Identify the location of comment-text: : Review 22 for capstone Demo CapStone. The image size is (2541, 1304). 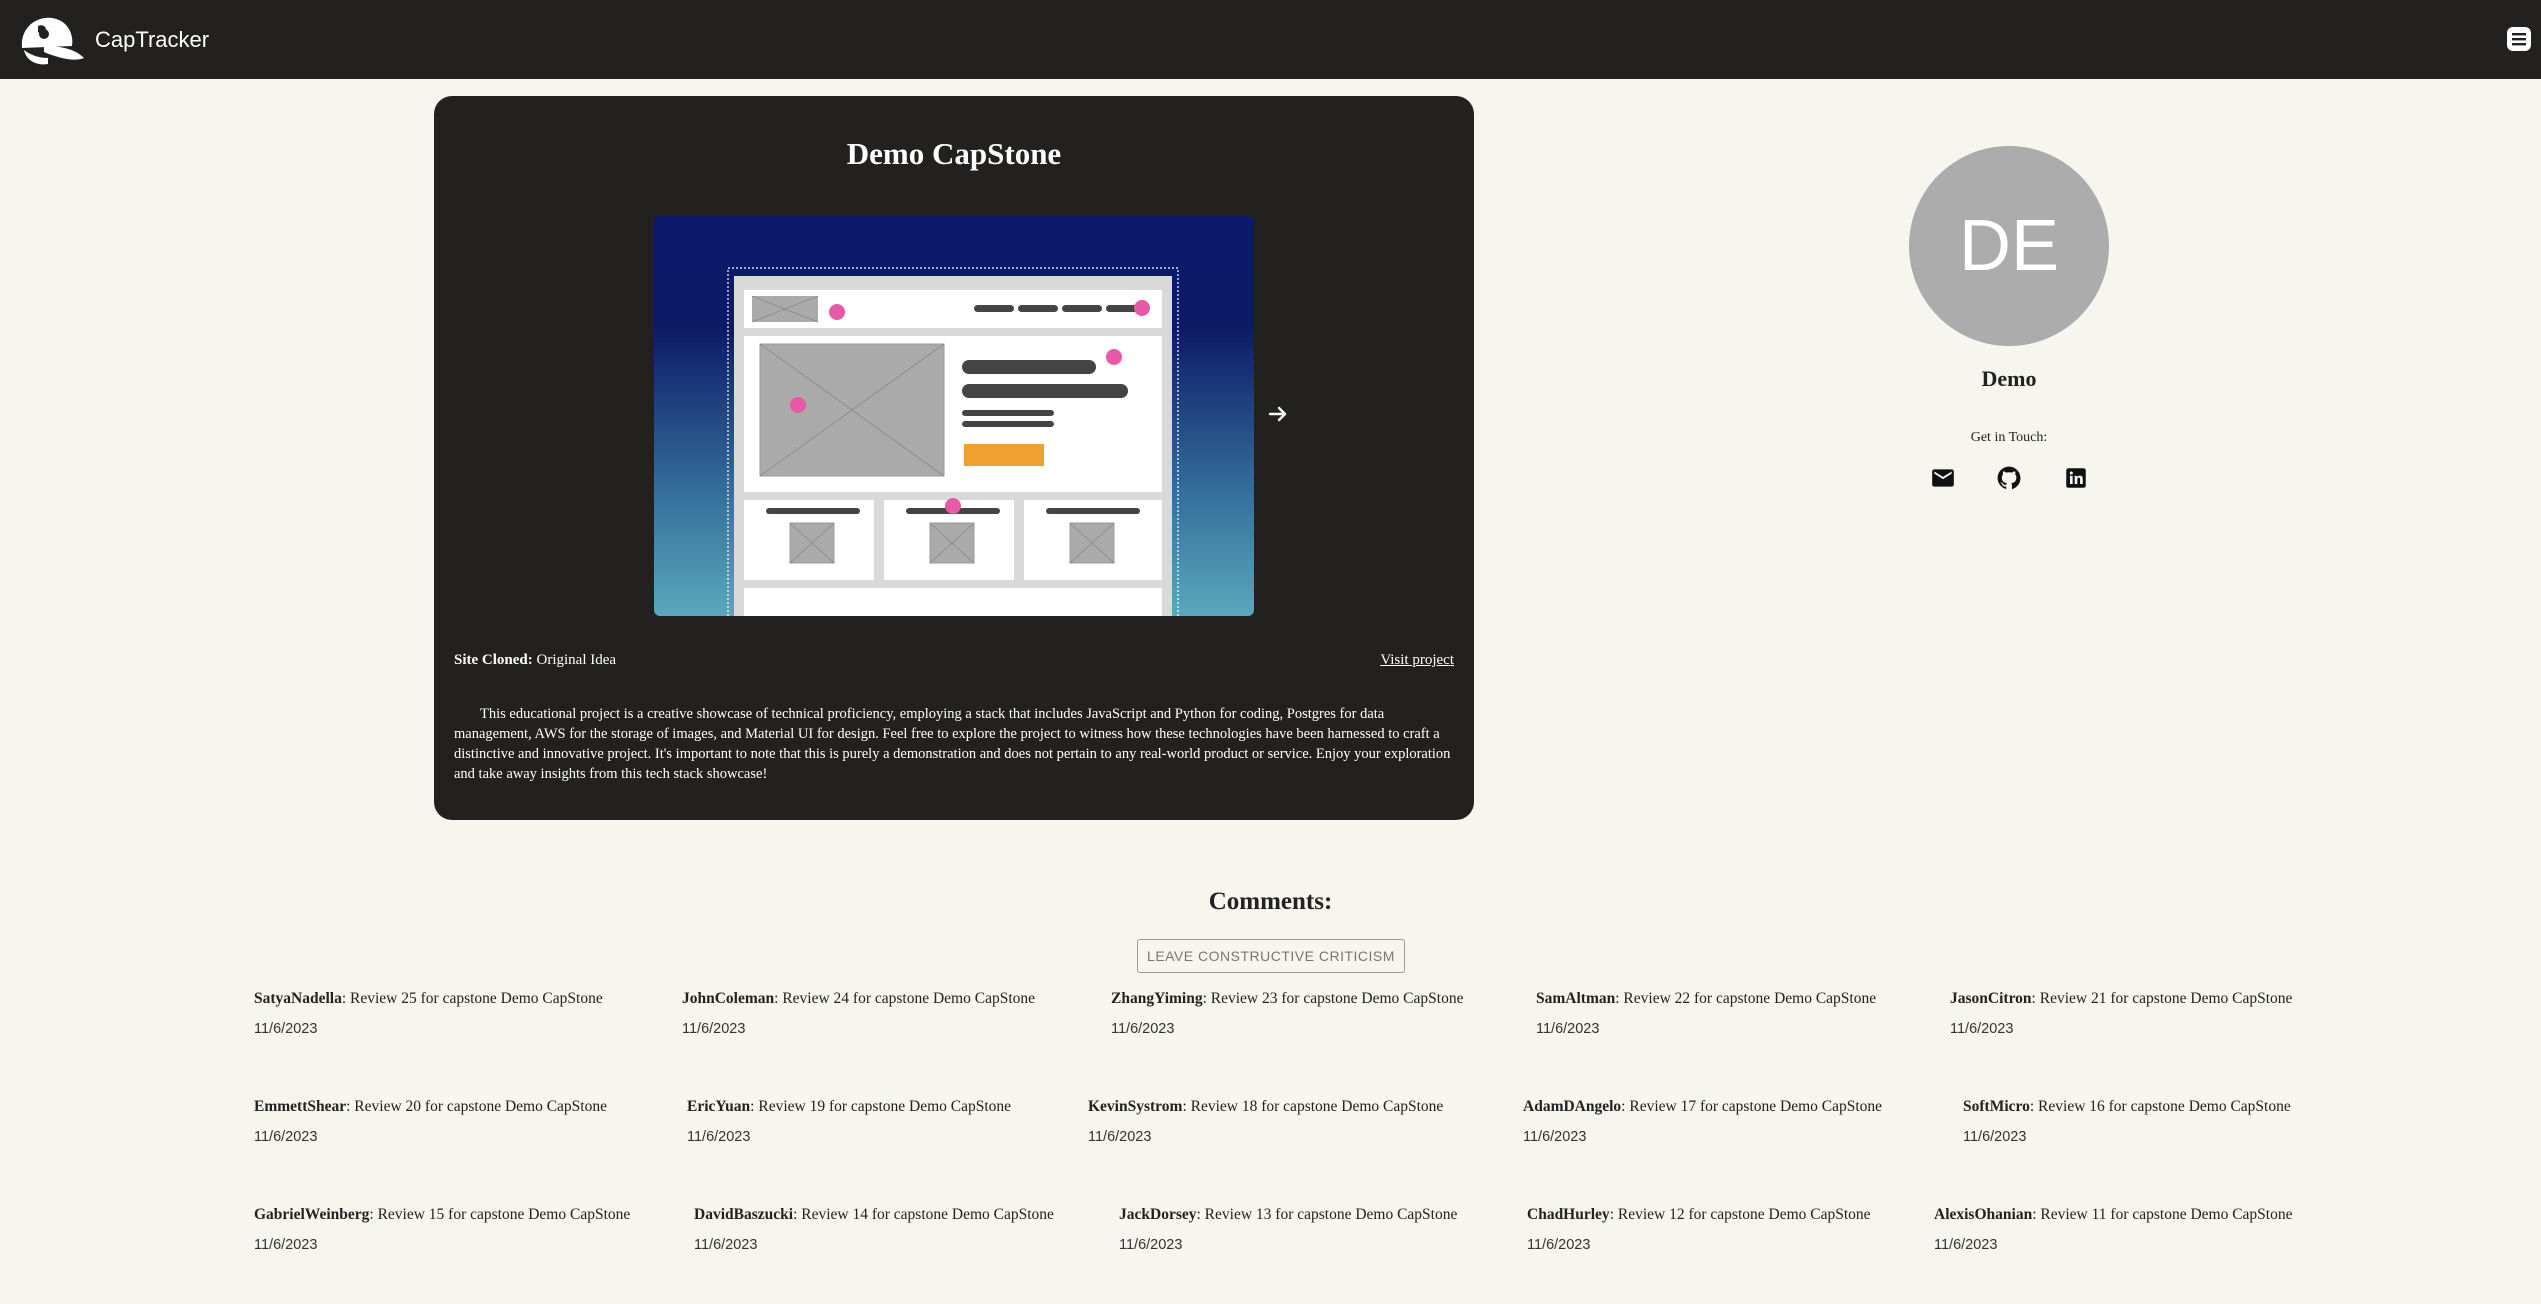
(1746, 998).